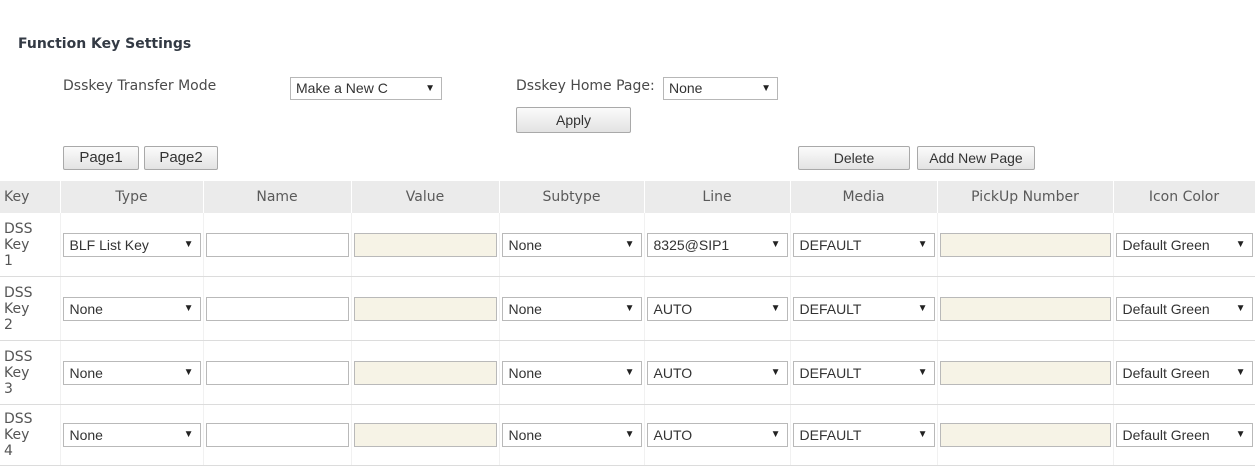 The height and width of the screenshot is (466, 1255). What do you see at coordinates (976, 158) in the screenshot?
I see `add-new-page-button: Add New Page` at bounding box center [976, 158].